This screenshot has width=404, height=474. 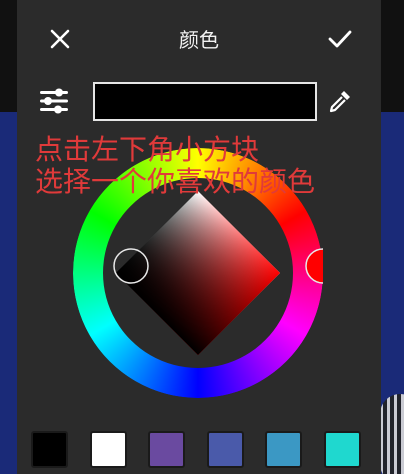 I want to click on check-icon, so click(x=340, y=39).